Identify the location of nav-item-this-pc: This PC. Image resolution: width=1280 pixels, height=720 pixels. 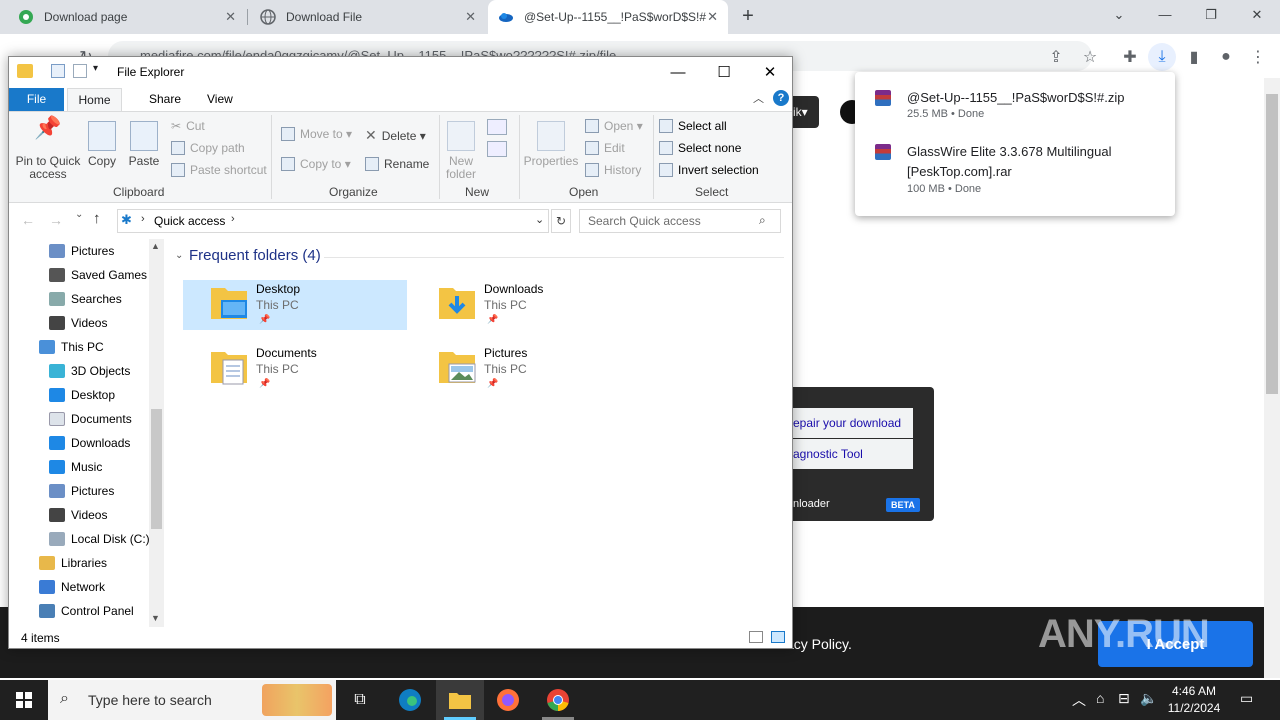
(84, 347).